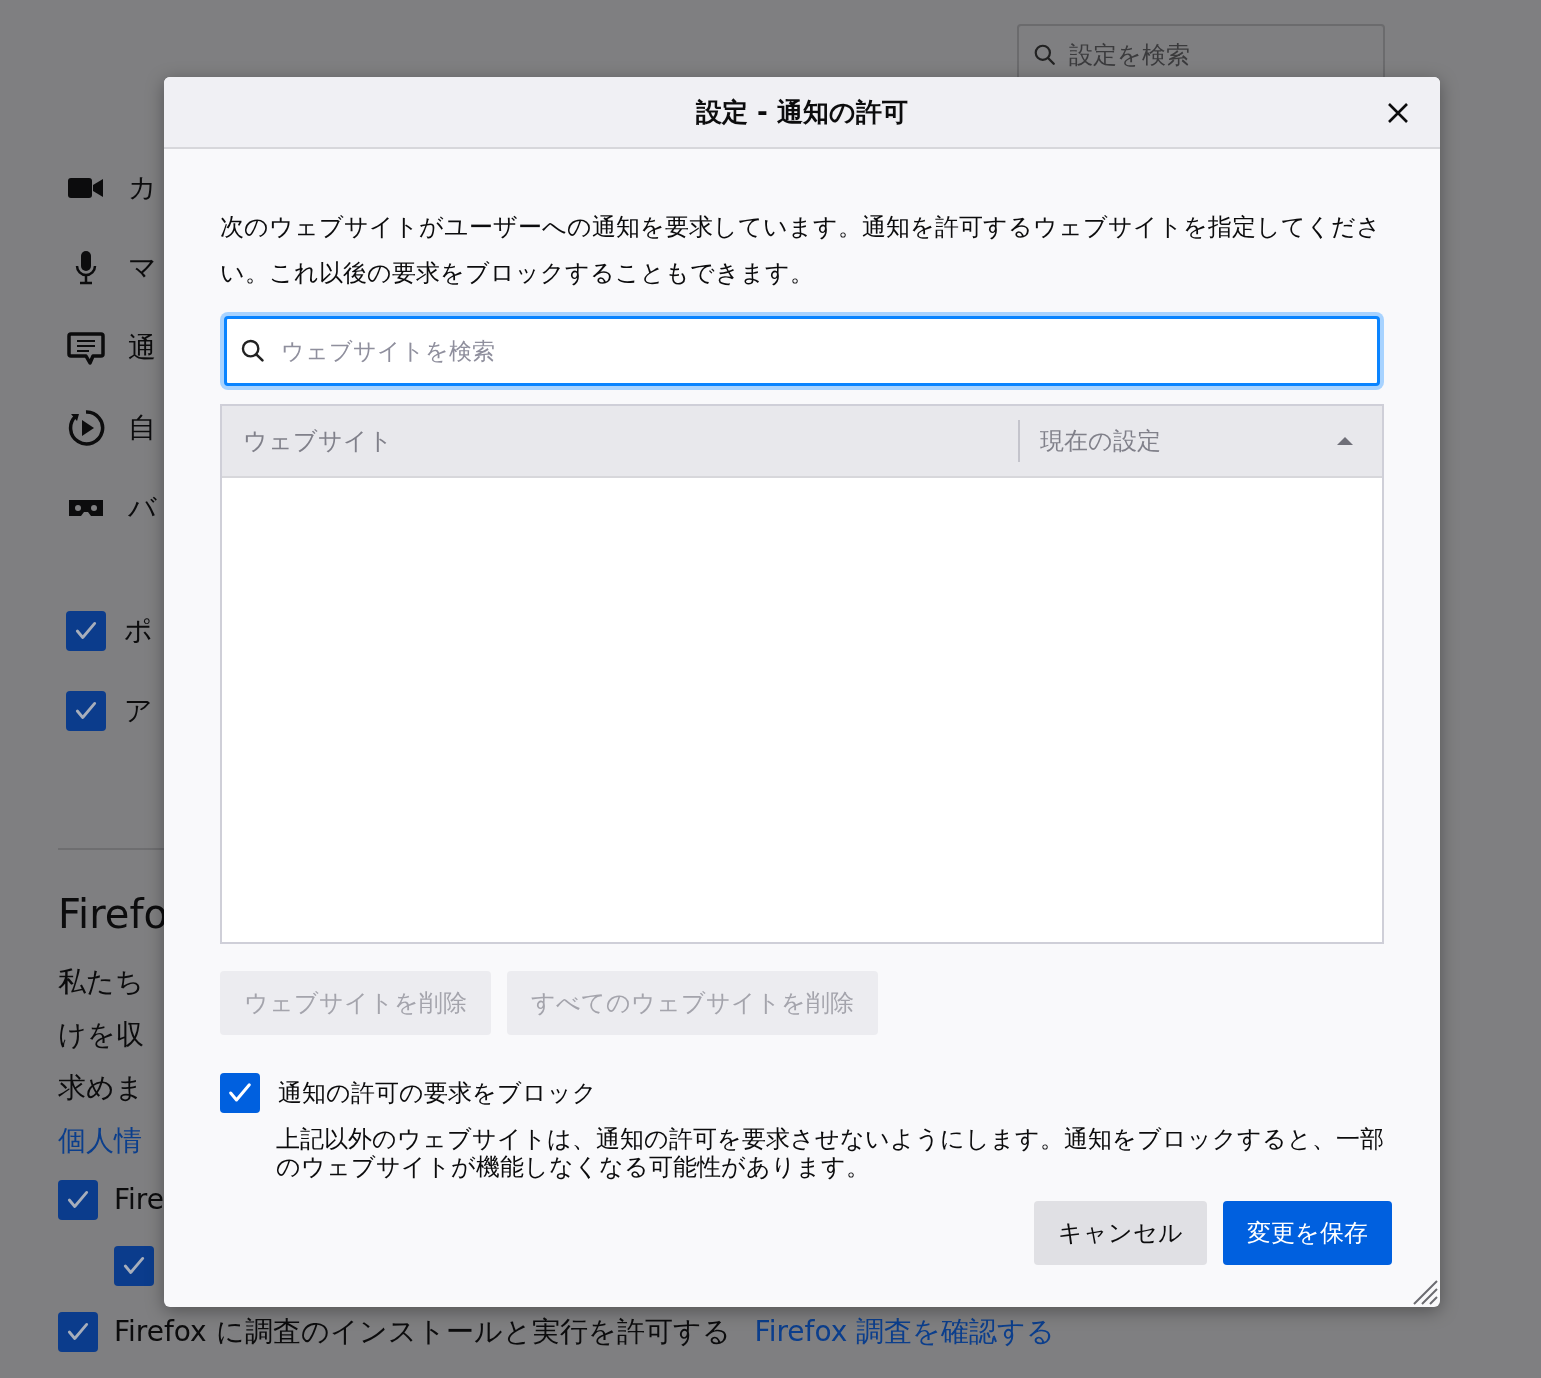 The image size is (1541, 1378). Describe the element at coordinates (142, 508) in the screenshot. I see `permission-label: バ` at that location.